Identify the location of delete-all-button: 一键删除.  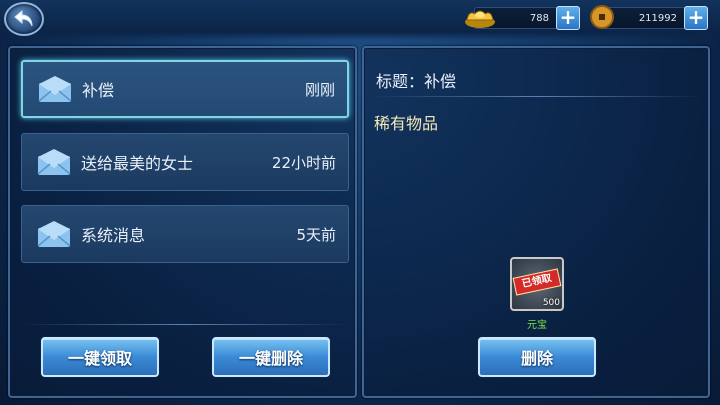
(271, 357).